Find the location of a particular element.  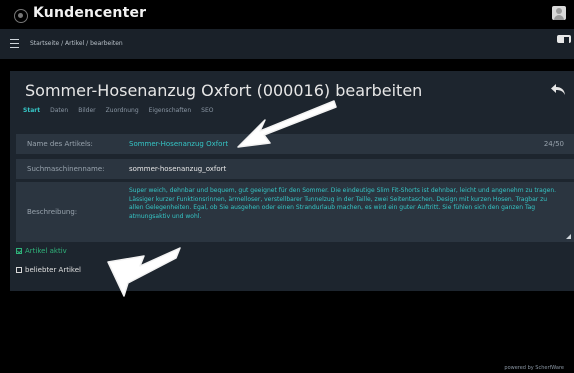

name-input: Sommer-Hosenanzug Oxfort is located at coordinates (178, 144).